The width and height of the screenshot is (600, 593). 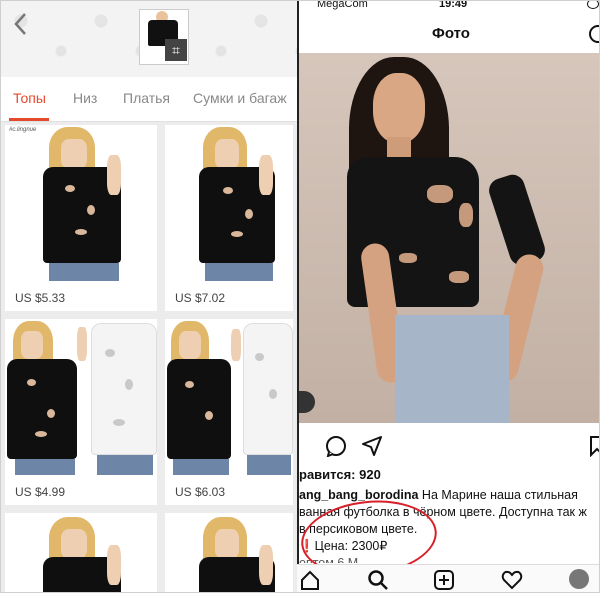 What do you see at coordinates (40, 492) in the screenshot?
I see `product-price: US $4.99` at bounding box center [40, 492].